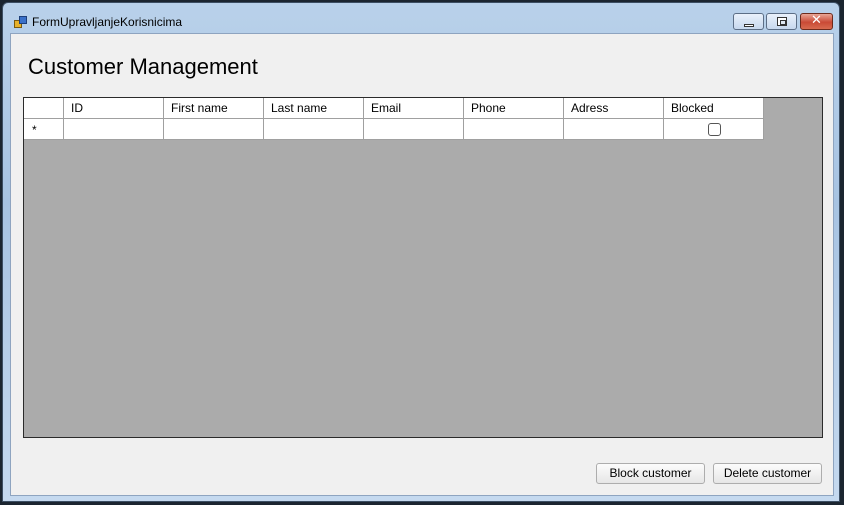  What do you see at coordinates (514, 129) in the screenshot?
I see `cell-phone` at bounding box center [514, 129].